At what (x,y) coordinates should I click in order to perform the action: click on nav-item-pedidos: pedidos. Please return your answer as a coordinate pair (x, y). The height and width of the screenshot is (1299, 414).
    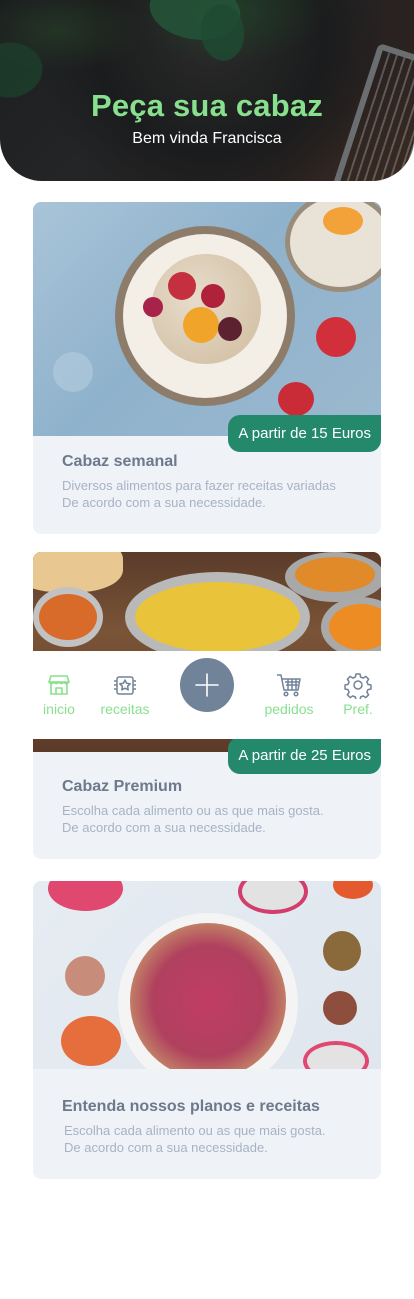
    Looking at the image, I should click on (289, 694).